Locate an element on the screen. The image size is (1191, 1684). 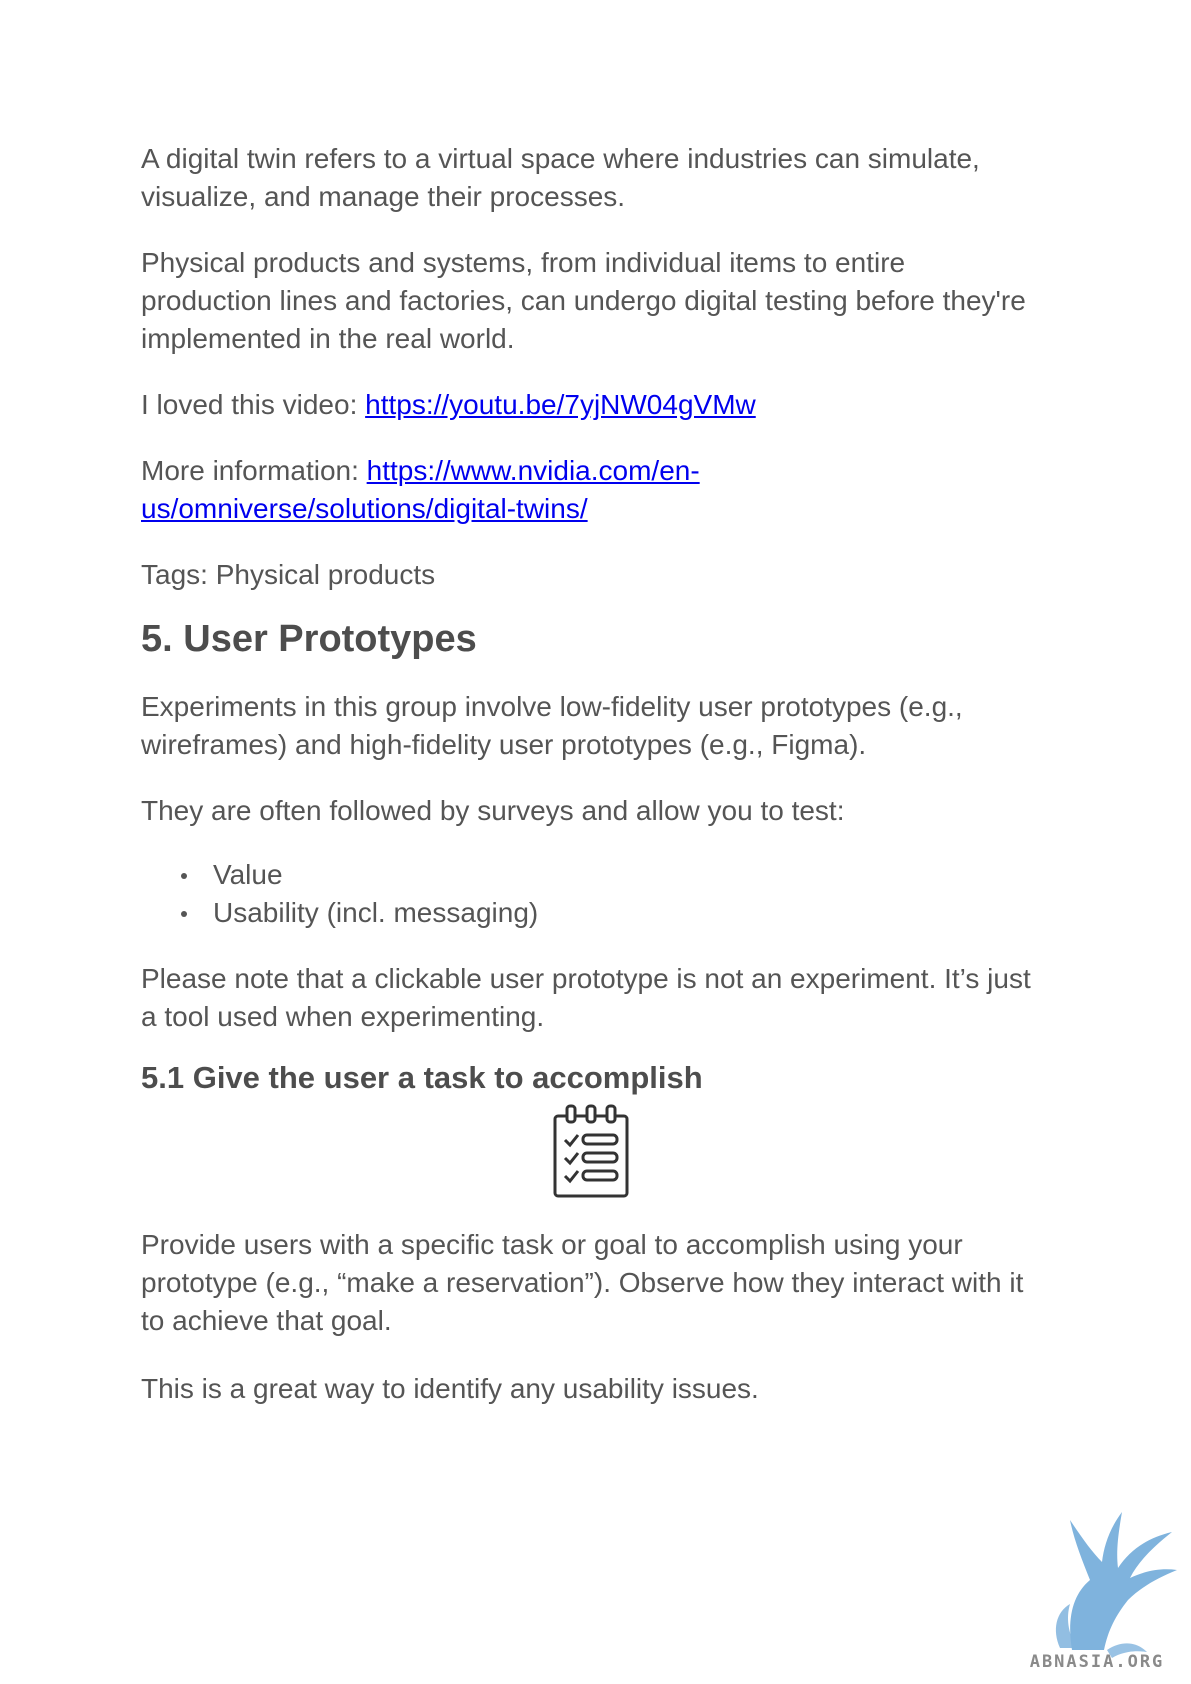
list-item: Value is located at coordinates (611, 875).